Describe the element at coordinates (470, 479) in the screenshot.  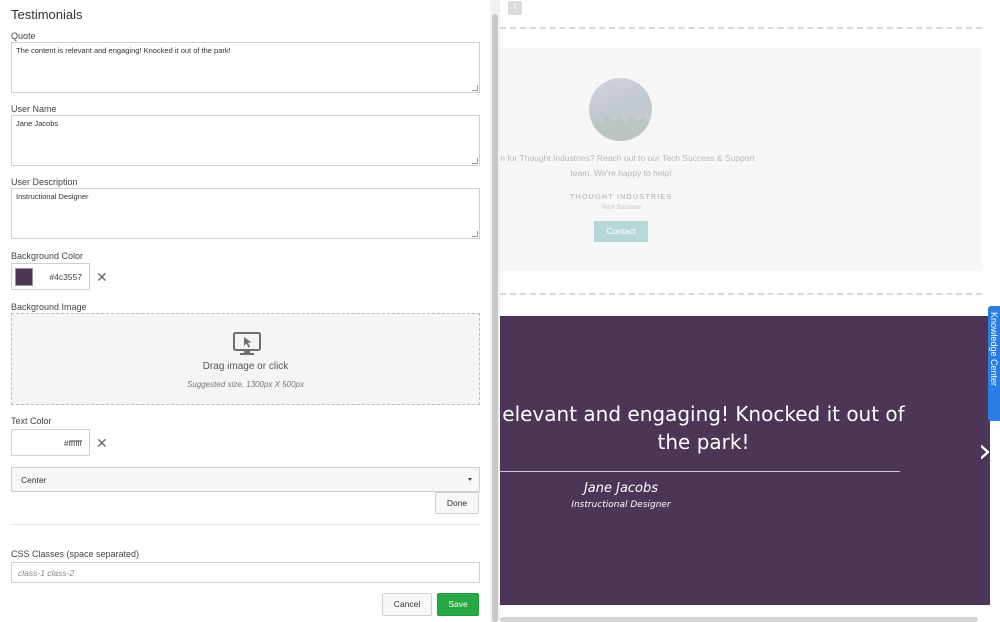
I see `caret-down-icon` at that location.